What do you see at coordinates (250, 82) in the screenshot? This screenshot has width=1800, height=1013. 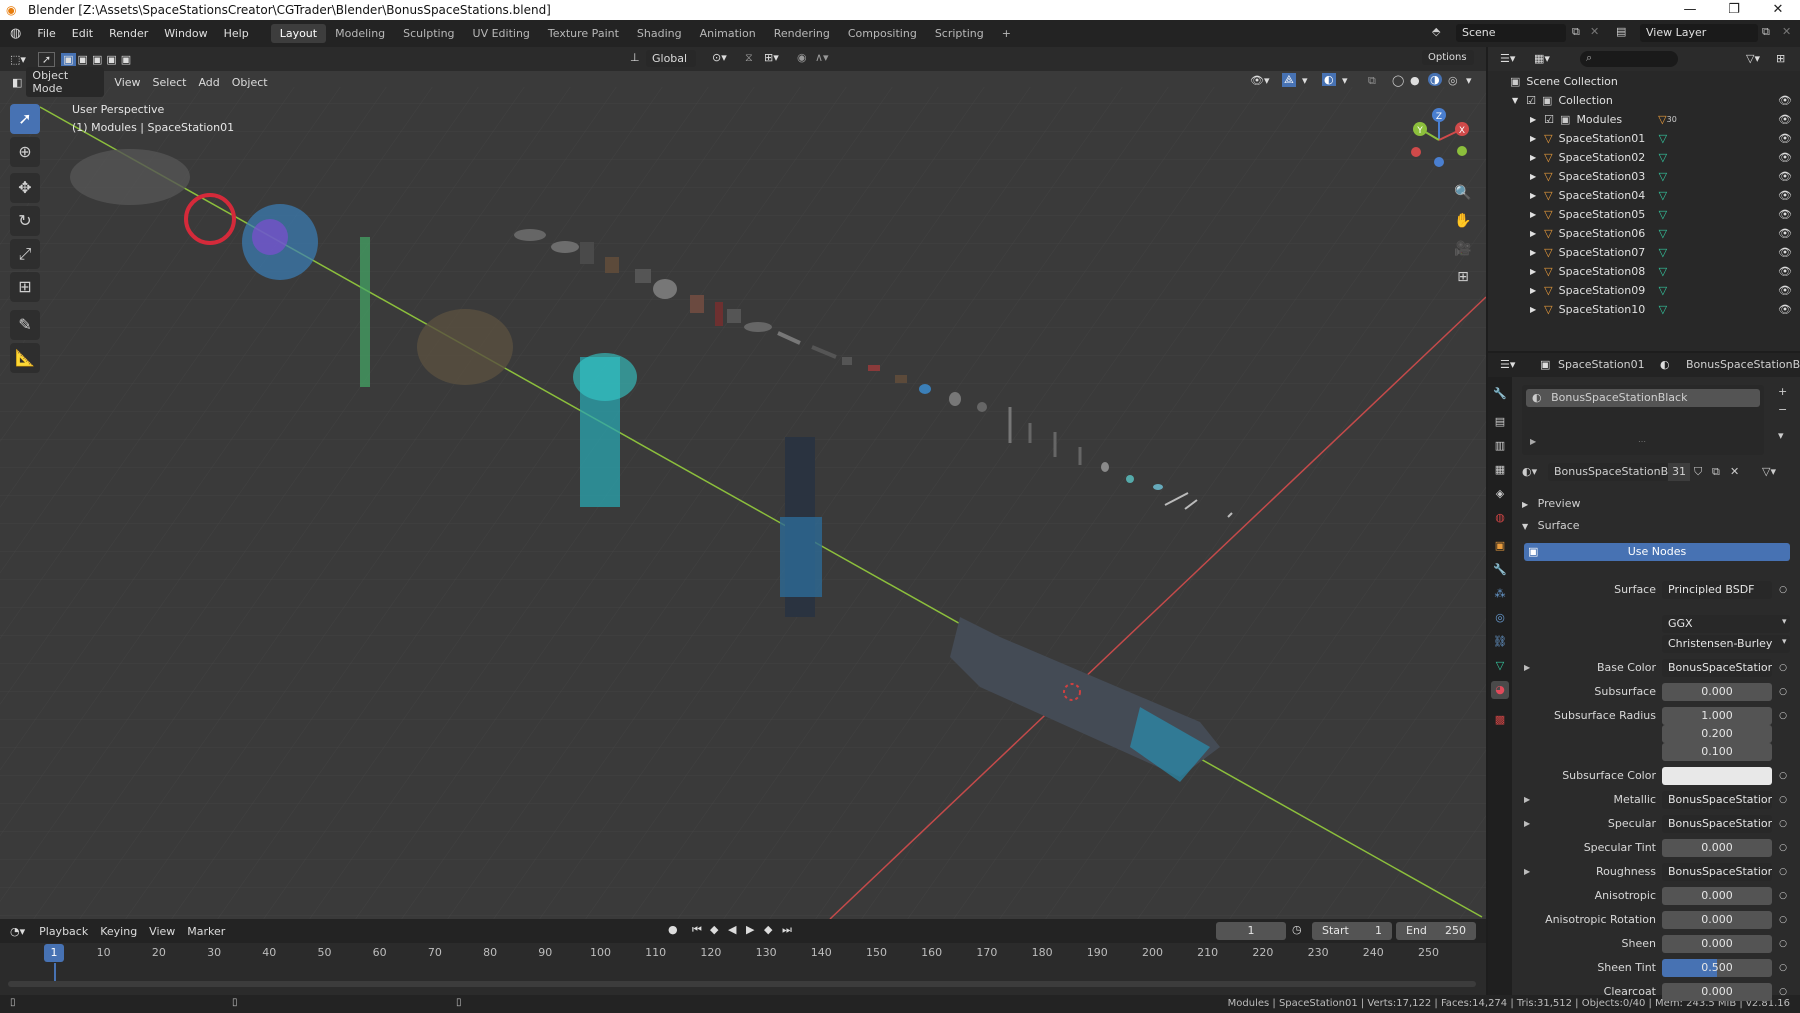 I see `menu-object: Object` at bounding box center [250, 82].